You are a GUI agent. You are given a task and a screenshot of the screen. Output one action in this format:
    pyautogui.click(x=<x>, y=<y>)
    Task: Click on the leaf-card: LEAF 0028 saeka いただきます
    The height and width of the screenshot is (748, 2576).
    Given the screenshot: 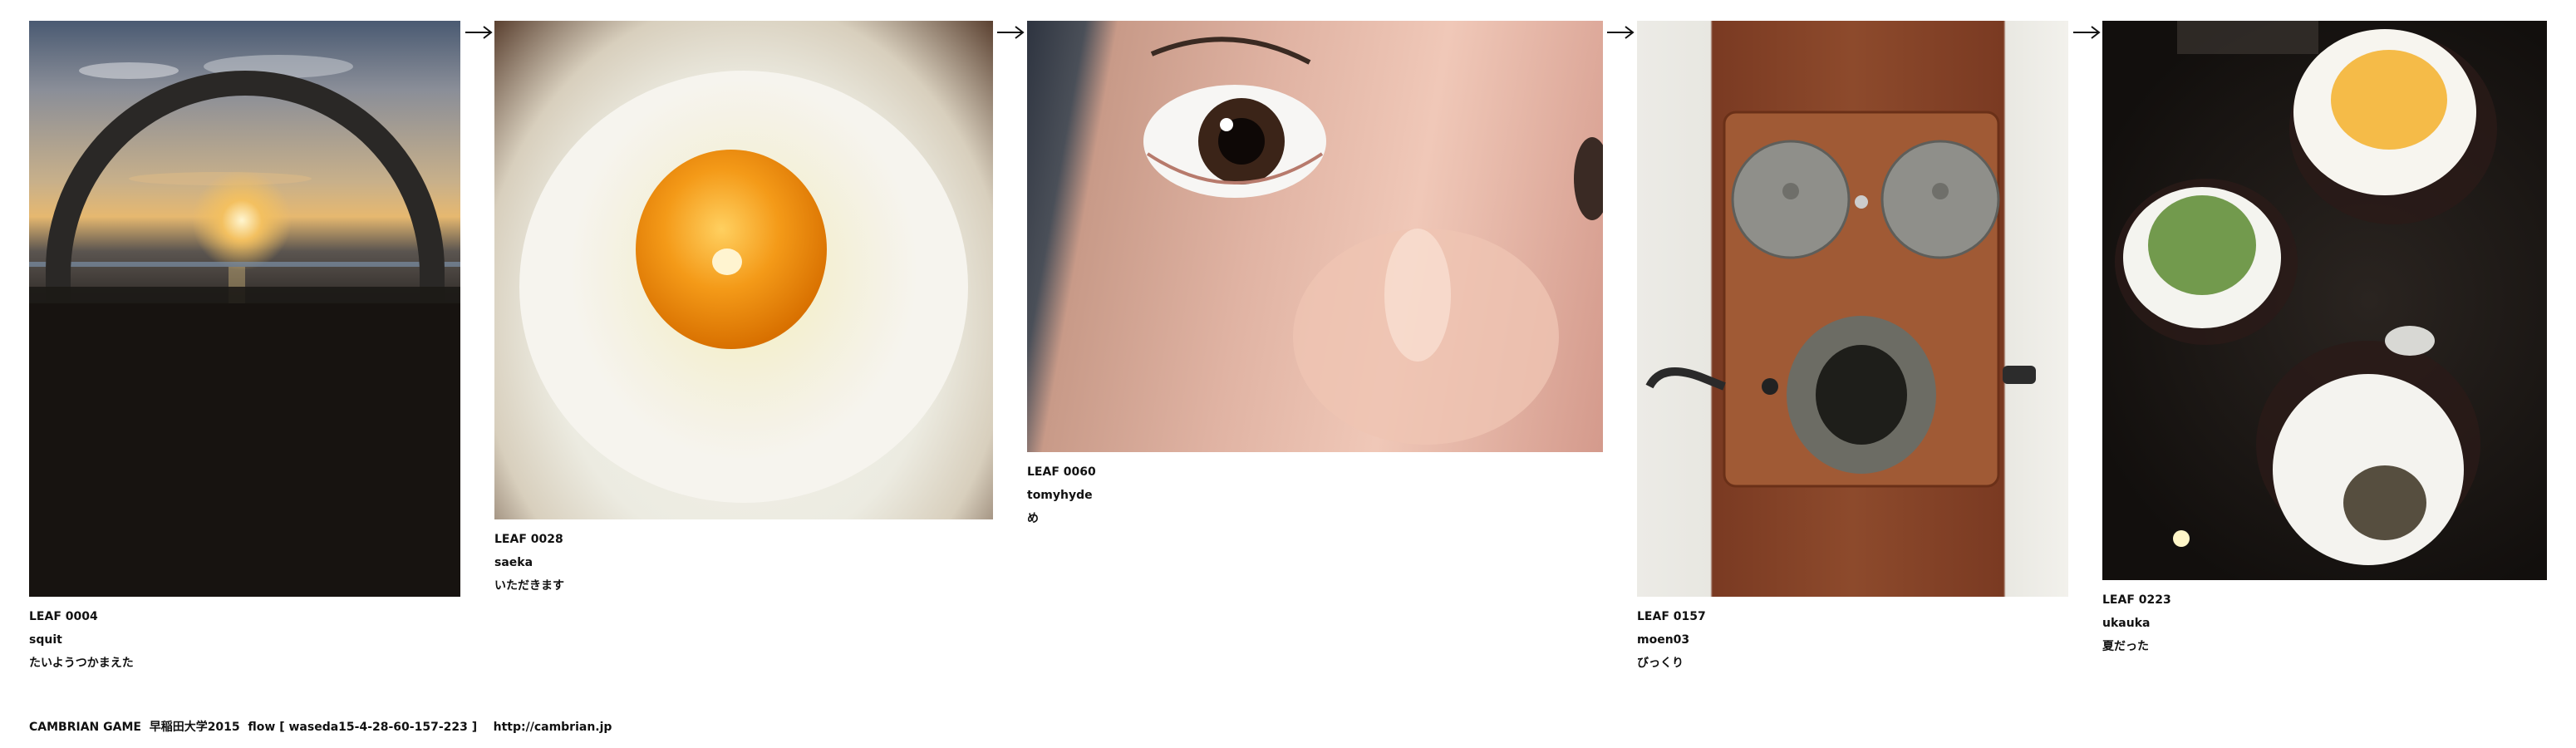 What is the action you would take?
    pyautogui.click(x=743, y=309)
    